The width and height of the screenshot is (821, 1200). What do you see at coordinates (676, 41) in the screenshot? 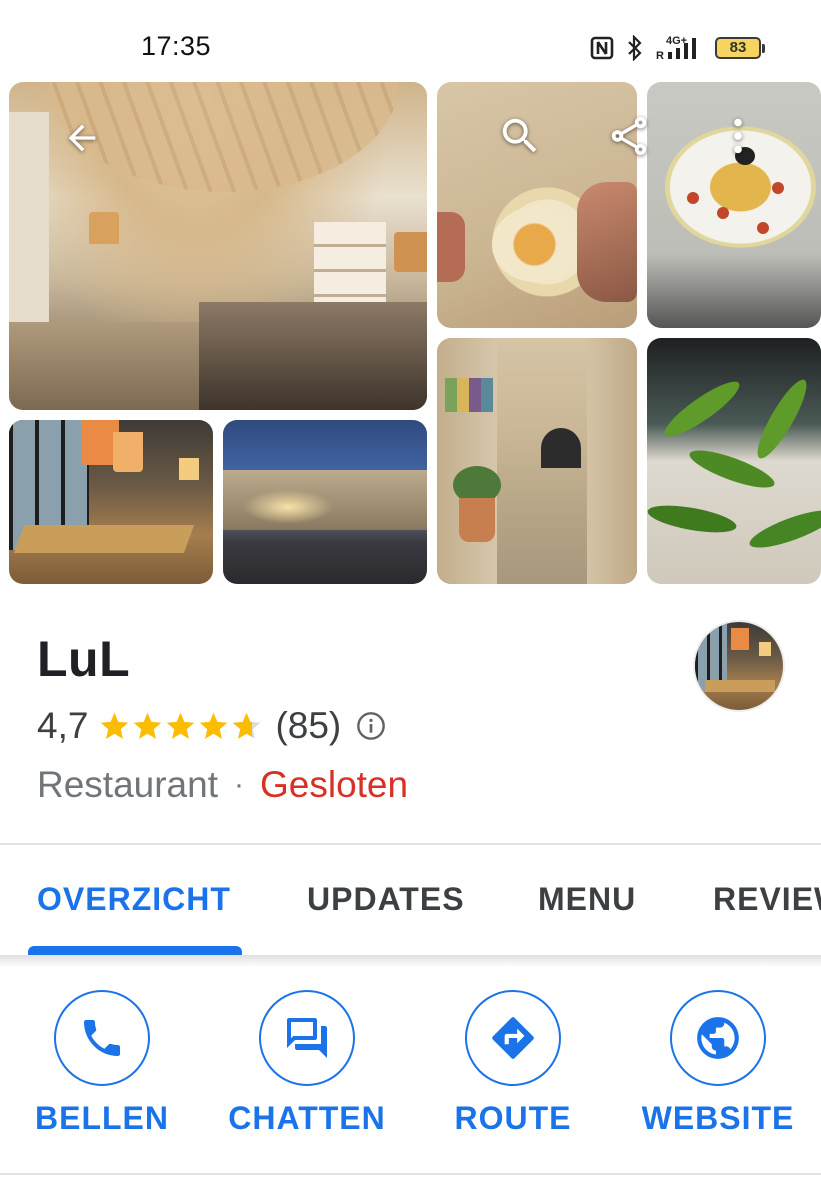
I see `svg-text: 4G+` at bounding box center [676, 41].